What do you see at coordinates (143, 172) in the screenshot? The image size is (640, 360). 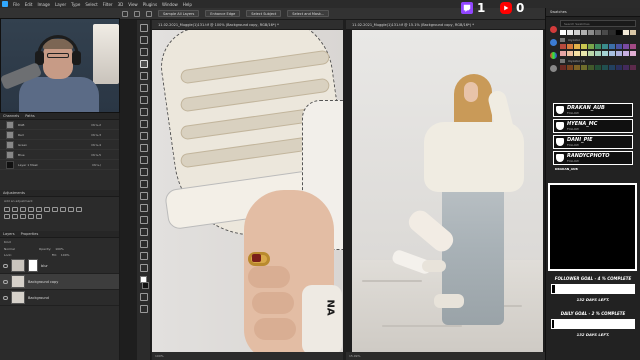 I see `gradient-tool-icon` at bounding box center [143, 172].